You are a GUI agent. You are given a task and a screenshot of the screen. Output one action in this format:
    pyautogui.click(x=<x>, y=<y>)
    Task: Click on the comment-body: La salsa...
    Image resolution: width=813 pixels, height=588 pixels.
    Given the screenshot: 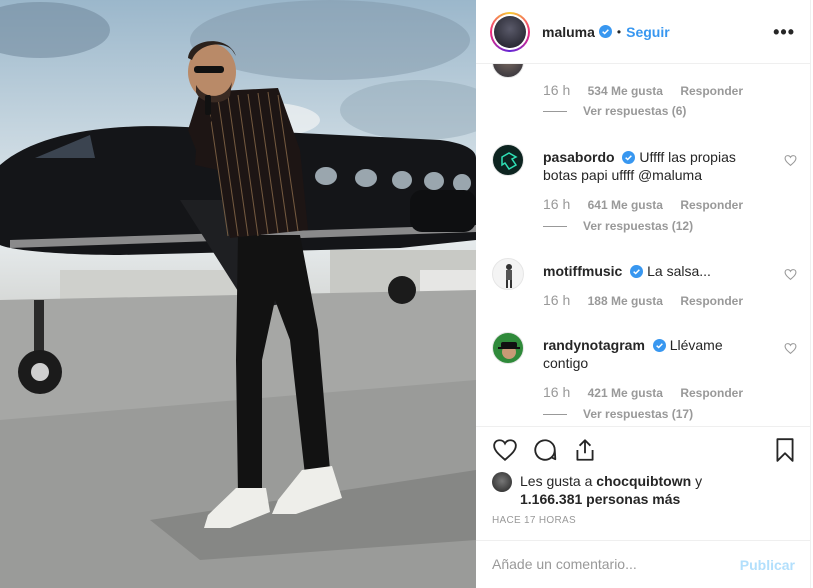 What is the action you would take?
    pyautogui.click(x=679, y=271)
    